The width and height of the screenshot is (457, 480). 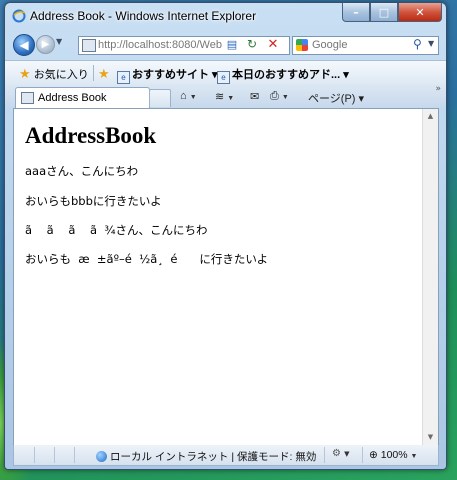 I want to click on search-options-dropdown-icon: ▼, so click(x=431, y=43).